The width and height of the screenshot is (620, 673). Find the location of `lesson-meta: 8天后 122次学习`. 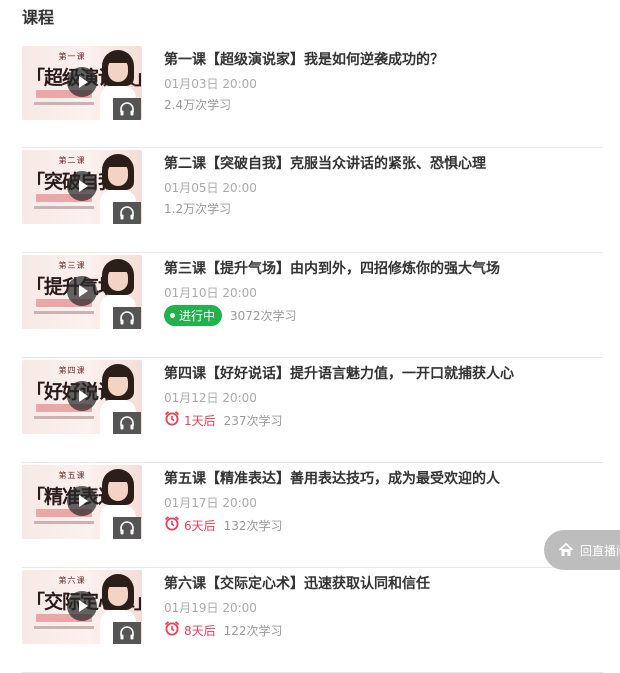

lesson-meta: 8天后 122次学习 is located at coordinates (223, 630).